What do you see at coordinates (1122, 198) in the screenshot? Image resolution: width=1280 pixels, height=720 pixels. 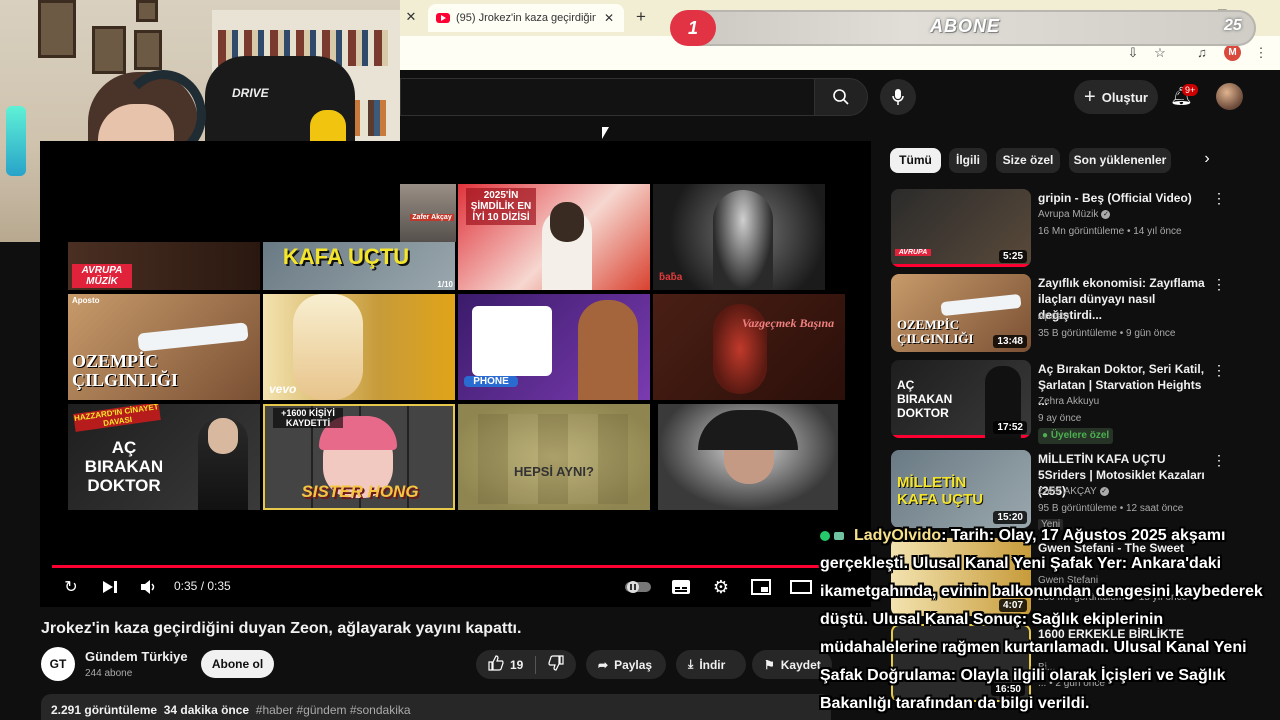 I see `rec-title: gripin - Beş (Official Video)` at bounding box center [1122, 198].